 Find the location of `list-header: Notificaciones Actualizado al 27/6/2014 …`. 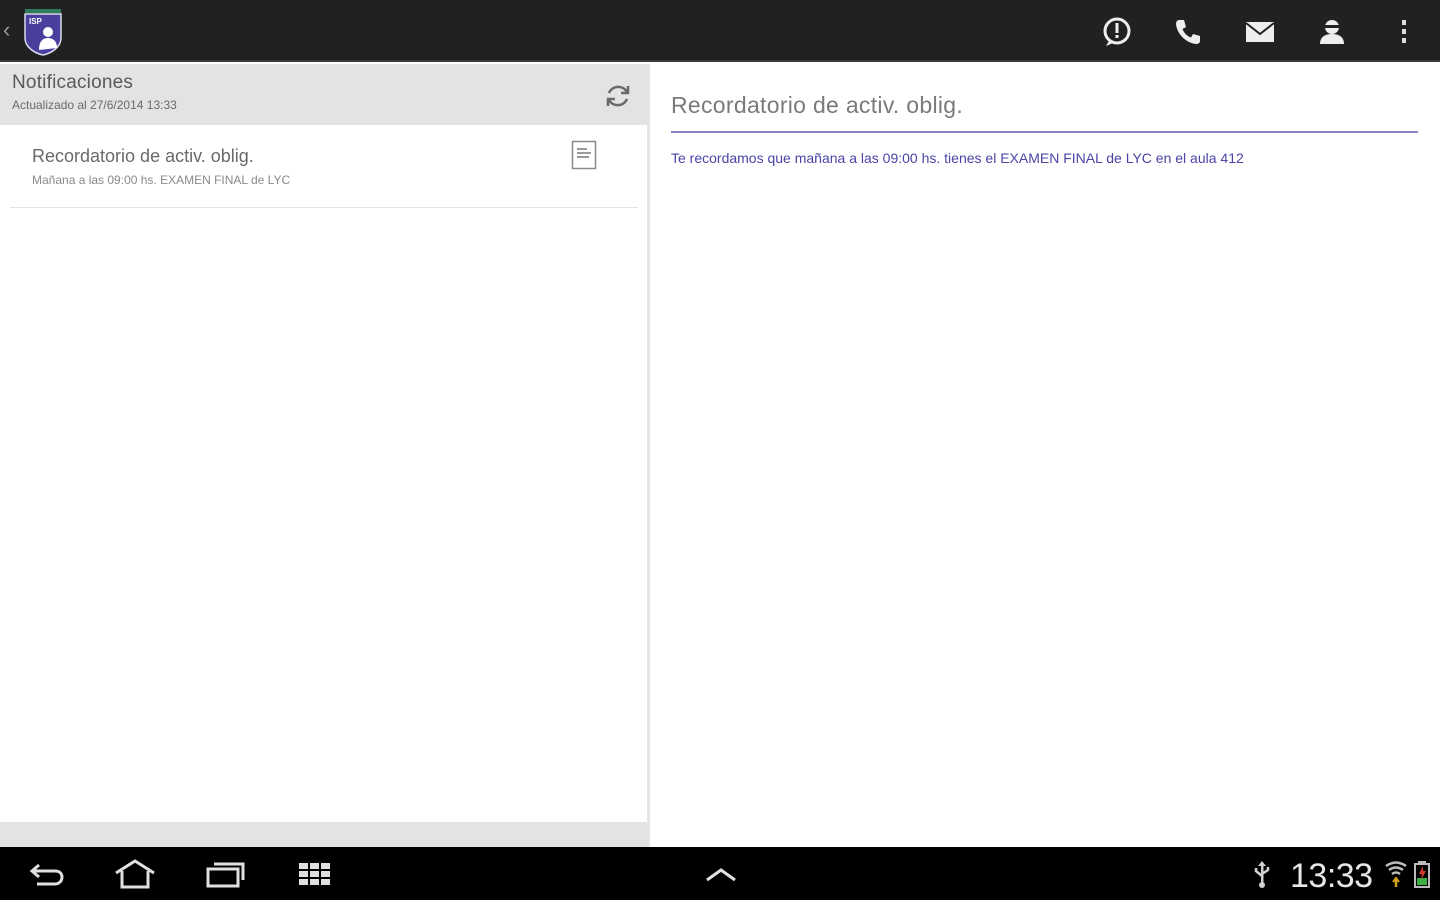

list-header: Notificaciones Actualizado al 27/6/2014 … is located at coordinates (323, 94).